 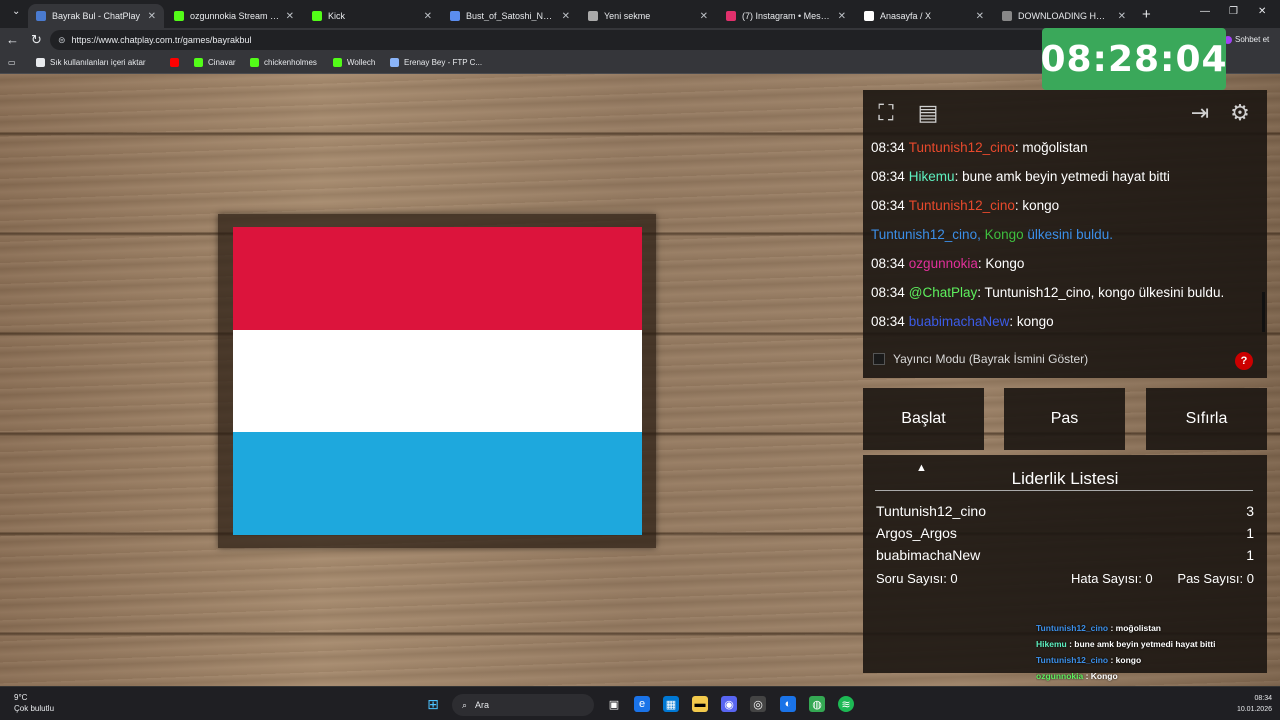 What do you see at coordinates (1060, 676) in the screenshot?
I see `overlay-username: ozgunnokia` at bounding box center [1060, 676].